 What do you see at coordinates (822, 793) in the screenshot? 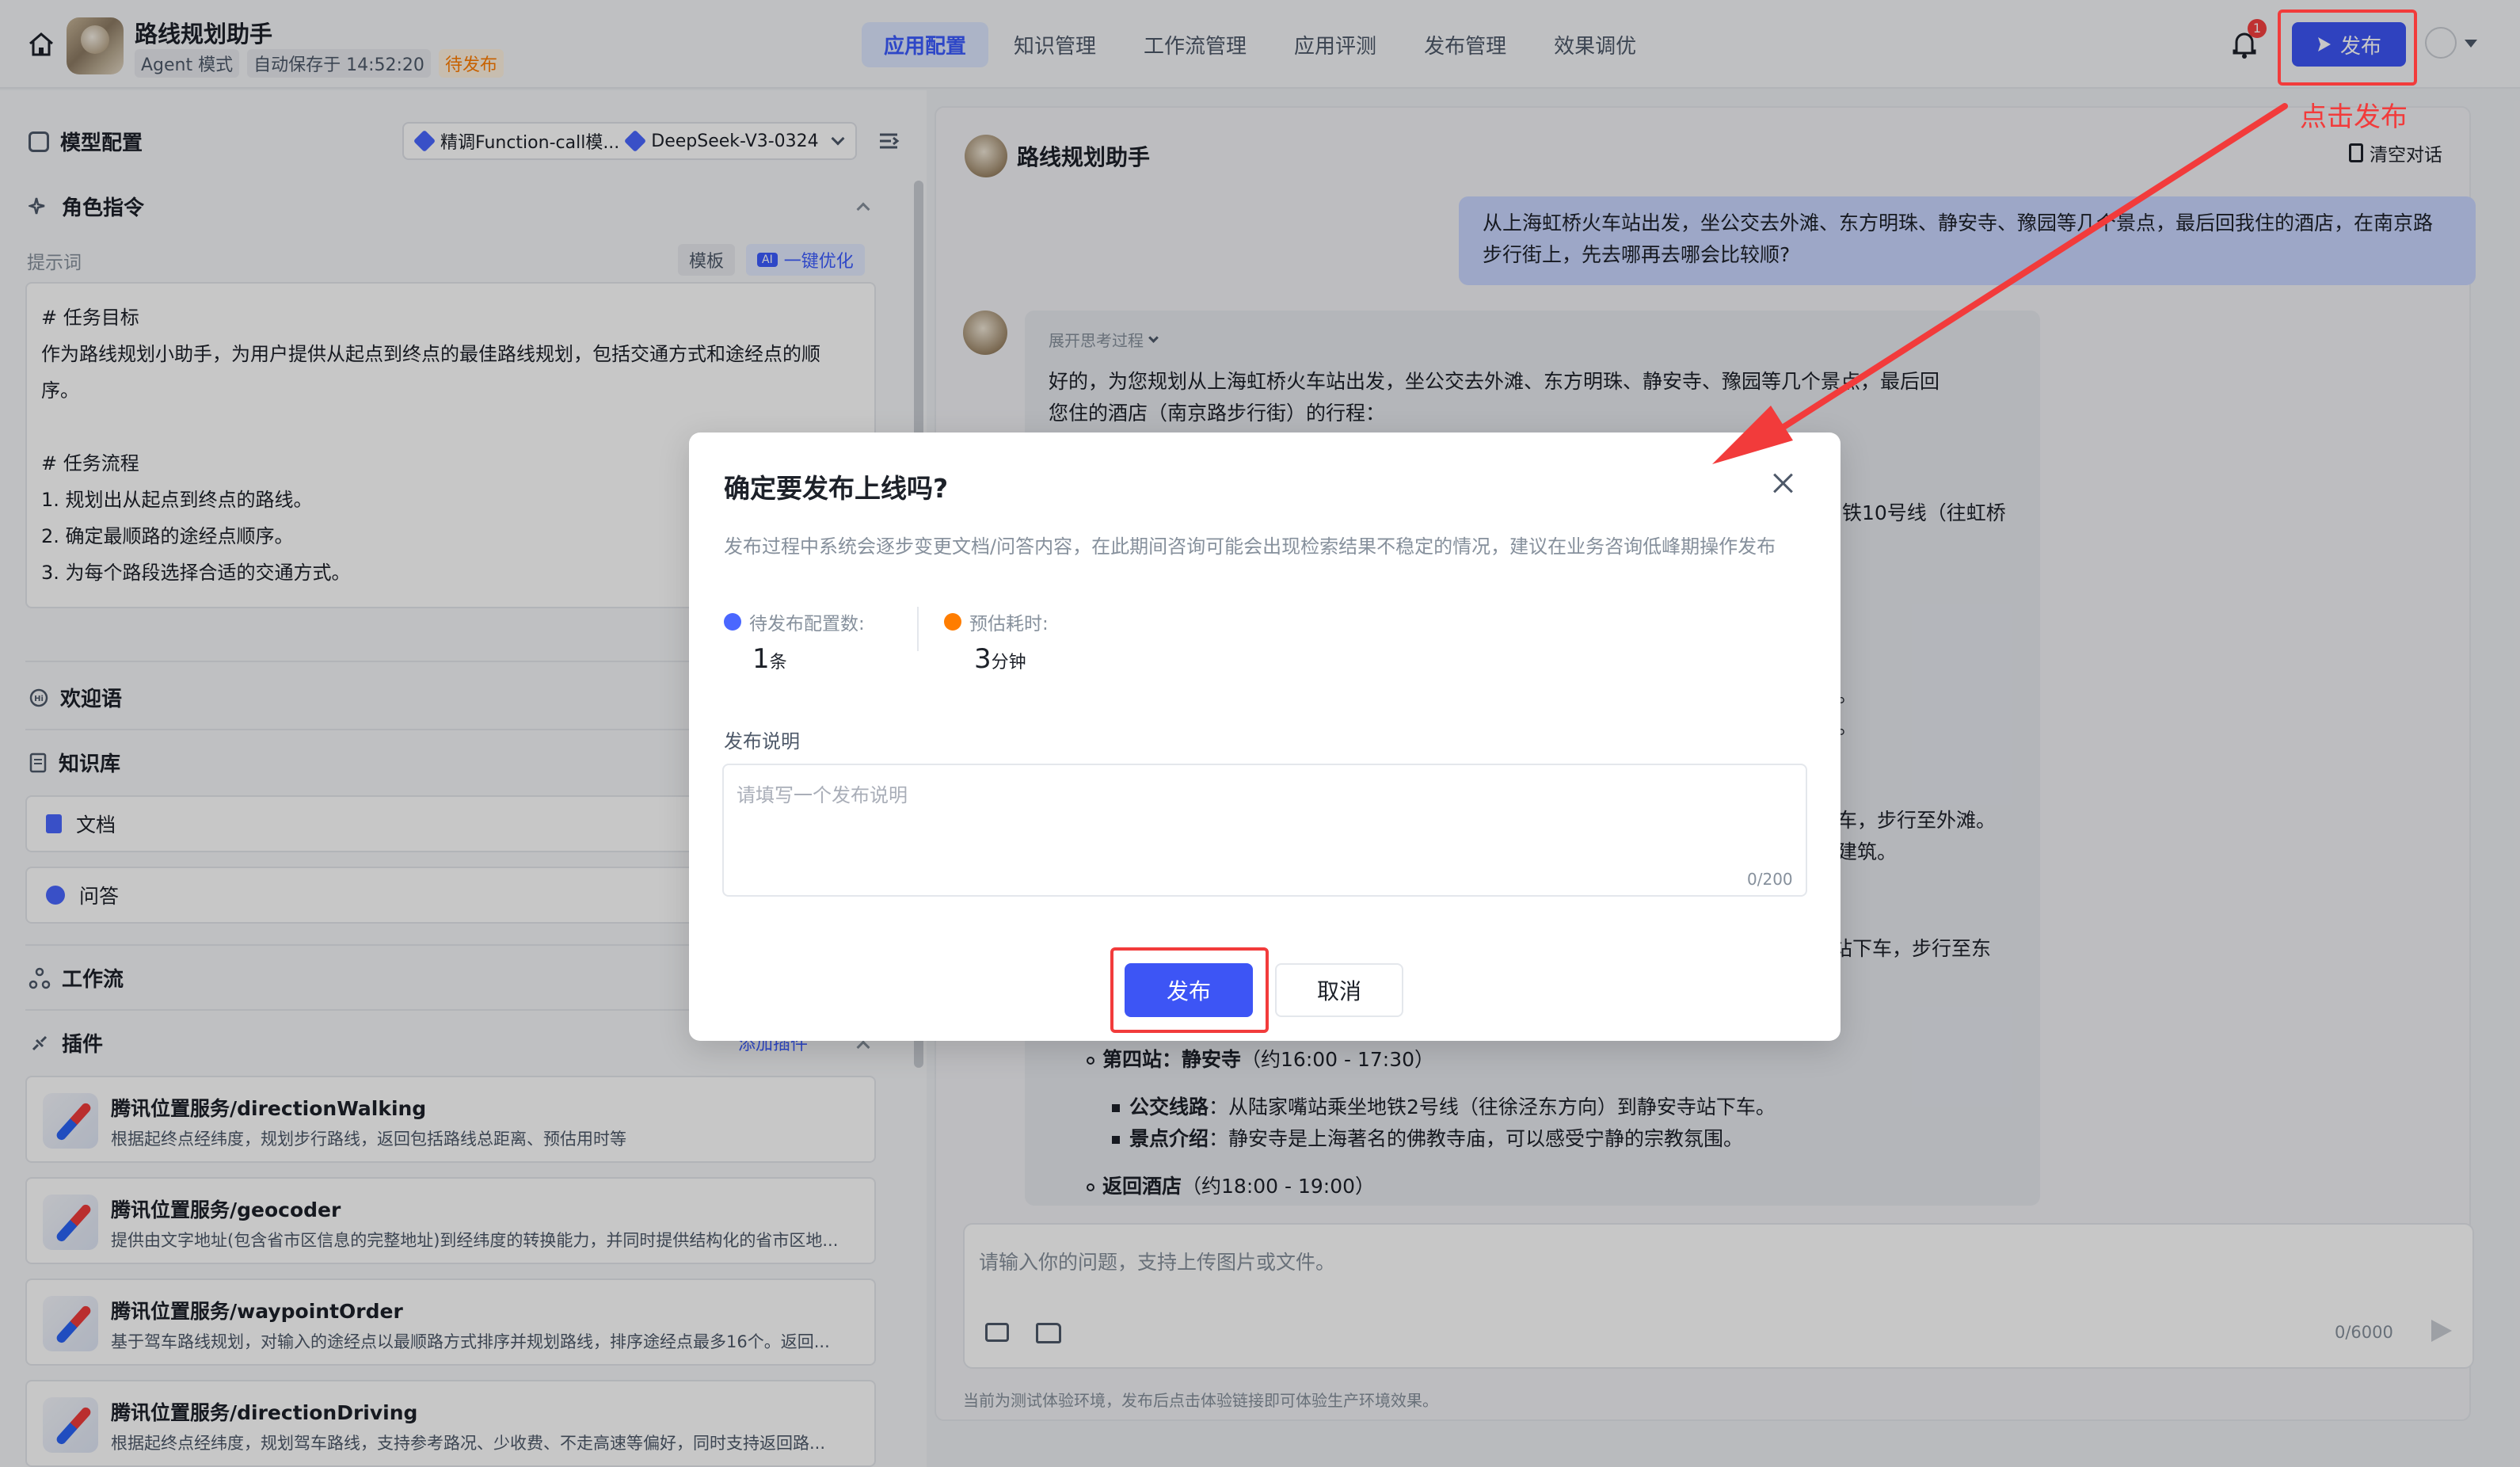
I see `release-note-placeholder: 请填写一个发布说明` at bounding box center [822, 793].